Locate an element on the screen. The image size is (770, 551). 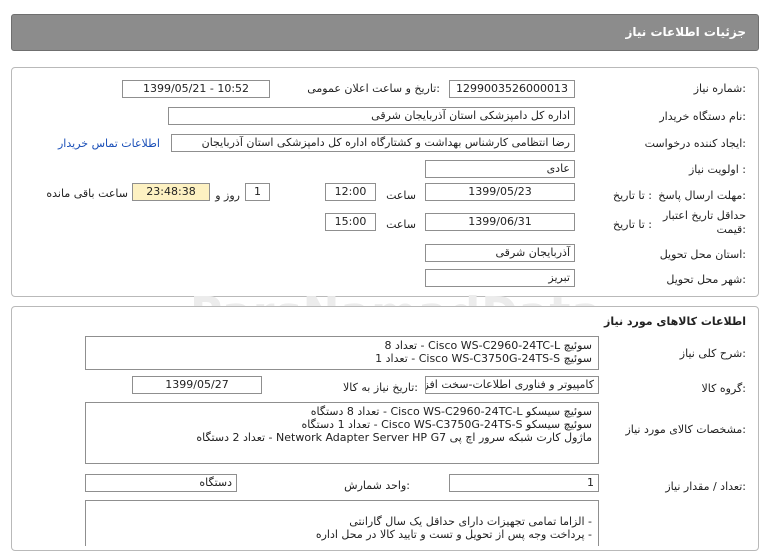
province-label: استان محل تحویل: is located at coordinates (702, 254).